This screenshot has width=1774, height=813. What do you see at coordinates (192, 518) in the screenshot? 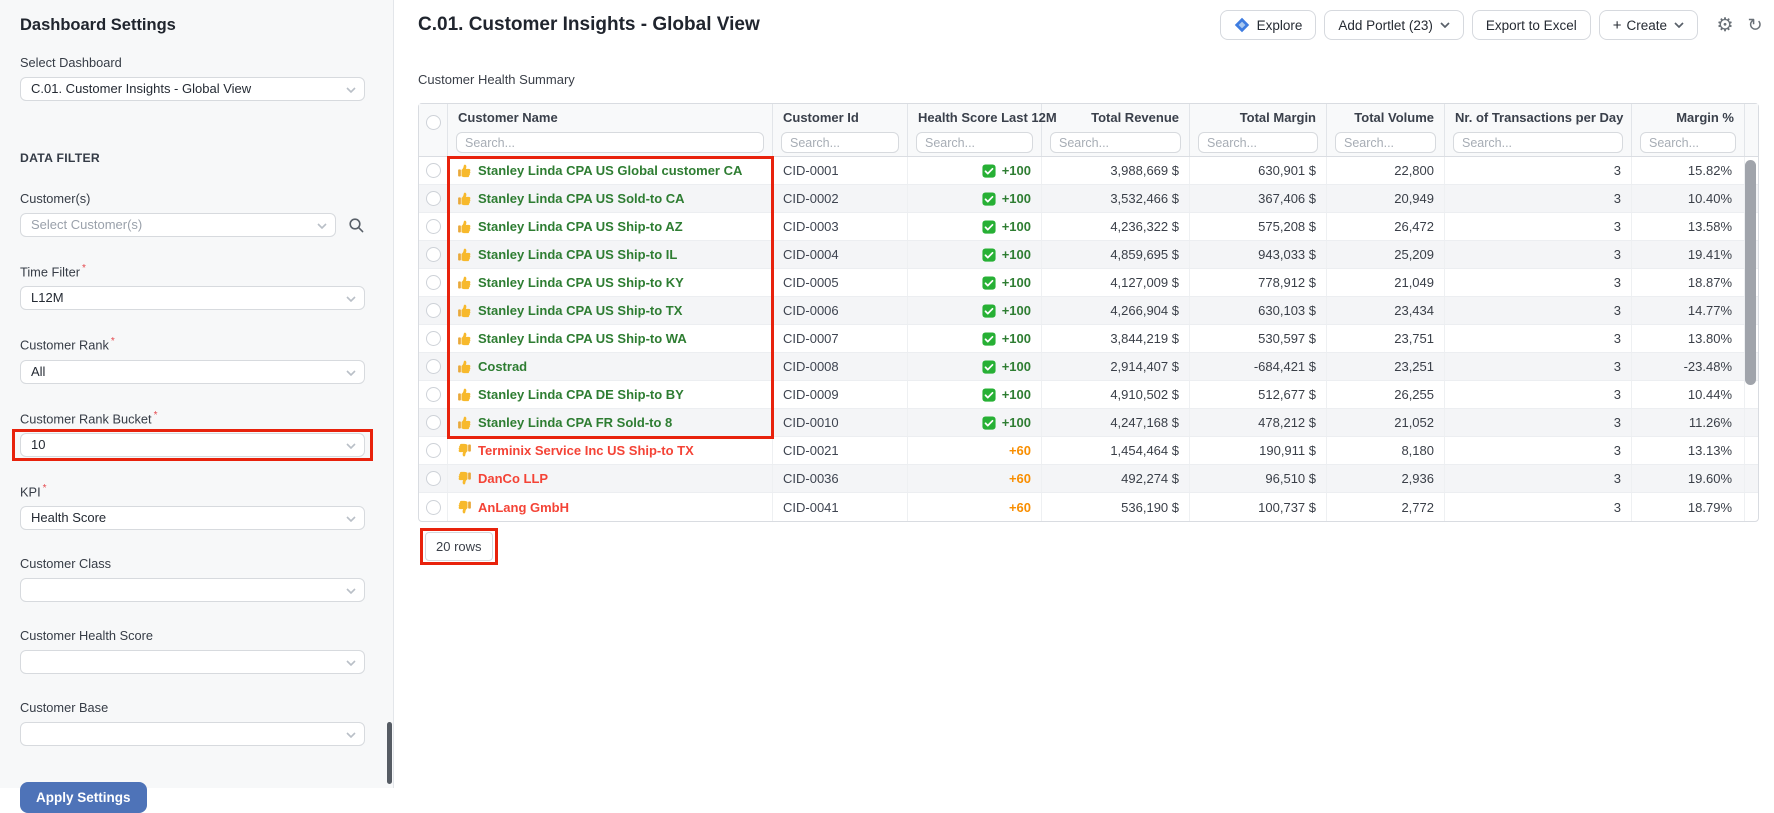
I see `kpi-dropdown: Health Score` at bounding box center [192, 518].